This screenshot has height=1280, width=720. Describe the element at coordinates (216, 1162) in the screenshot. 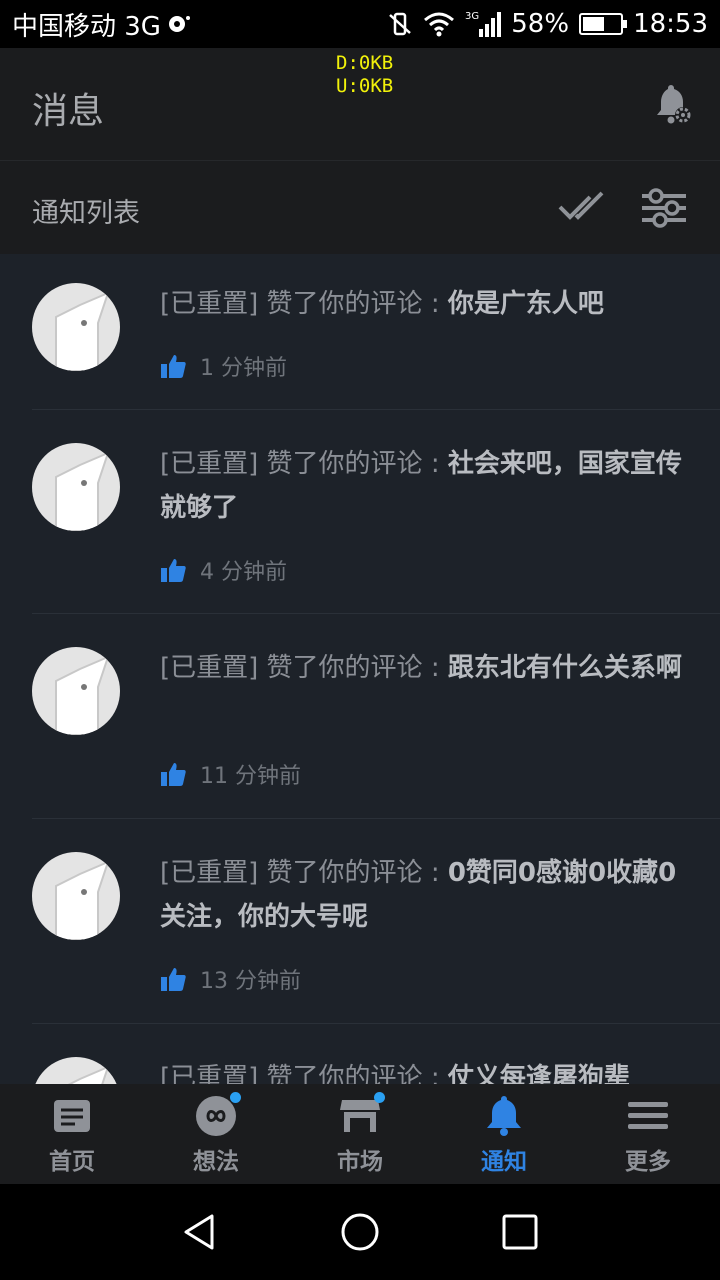

I see `tab-ideas-label: 想法` at that location.